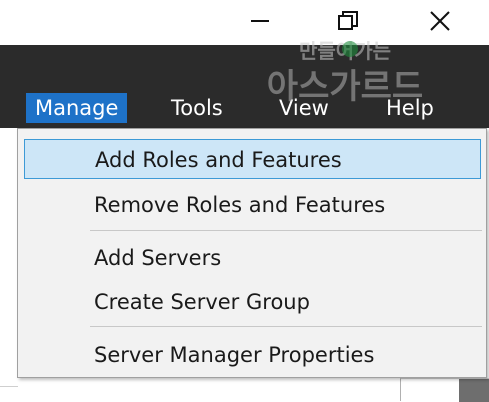  Describe the element at coordinates (474, 390) in the screenshot. I see `scroll-area` at that location.